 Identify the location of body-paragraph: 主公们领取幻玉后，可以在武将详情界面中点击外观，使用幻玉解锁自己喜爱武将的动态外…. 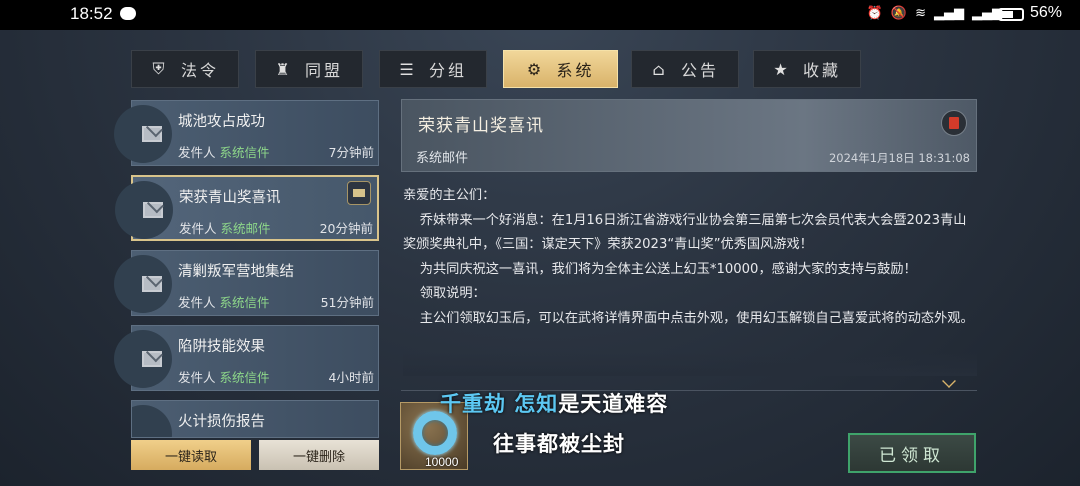
(688, 318).